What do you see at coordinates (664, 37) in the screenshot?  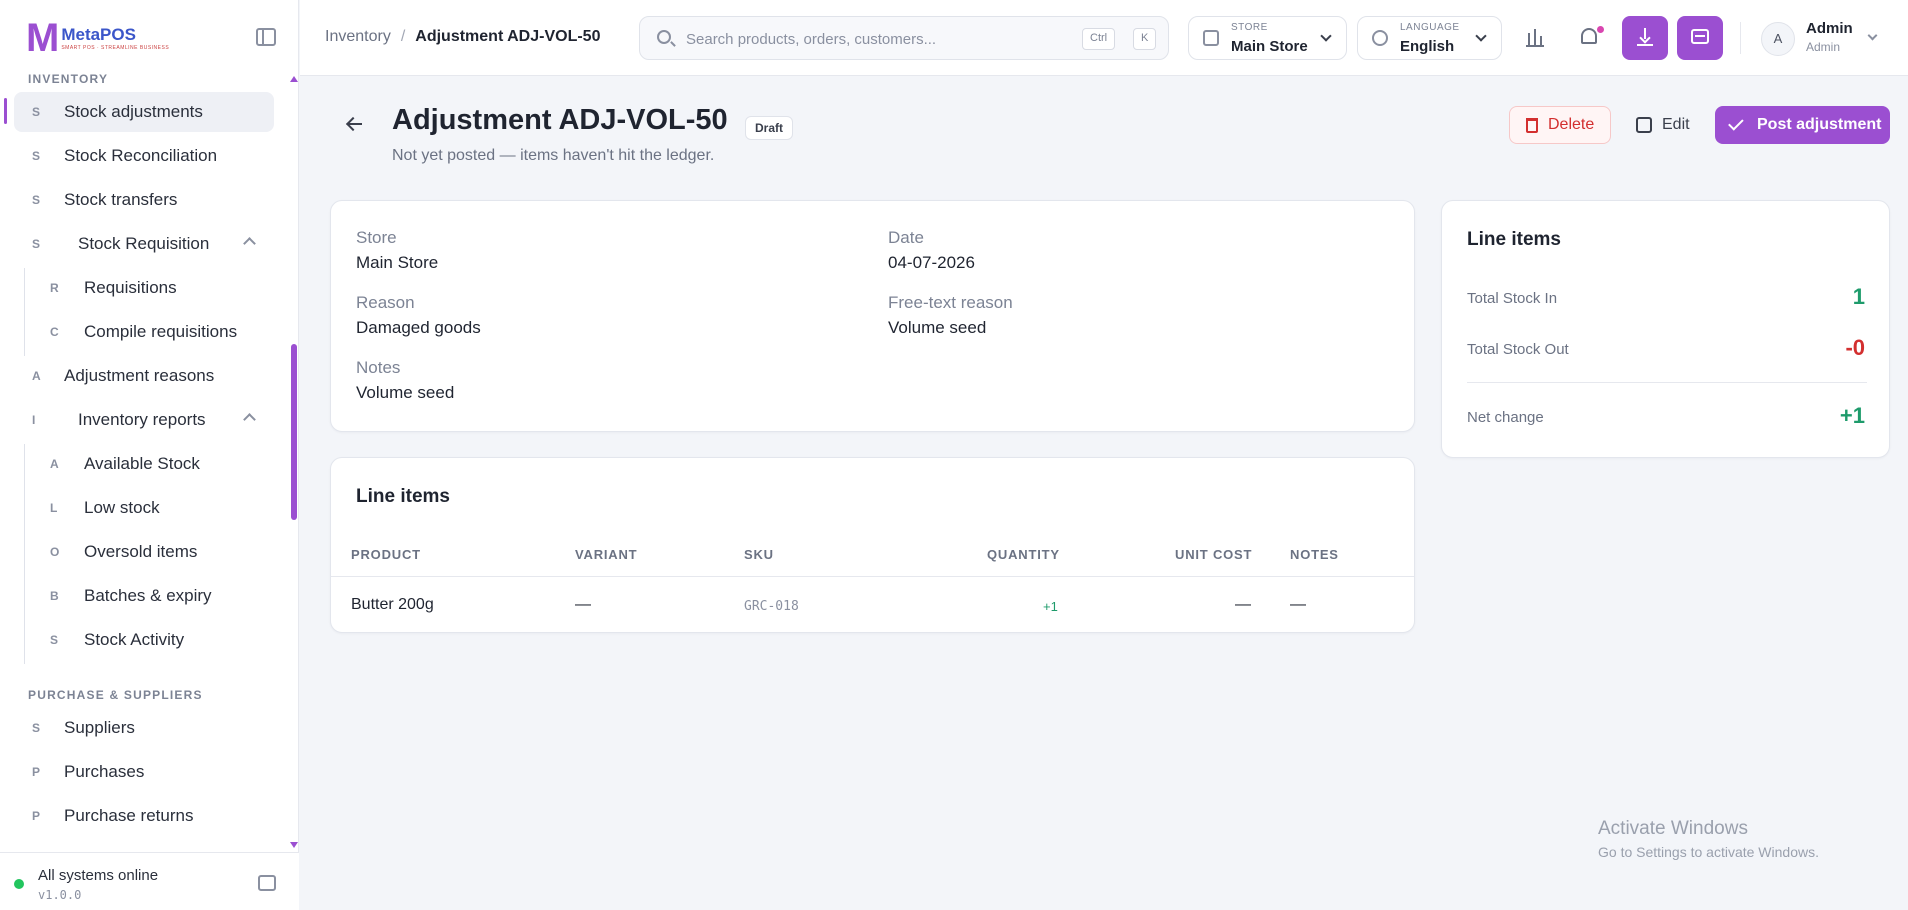 I see `search-icon` at bounding box center [664, 37].